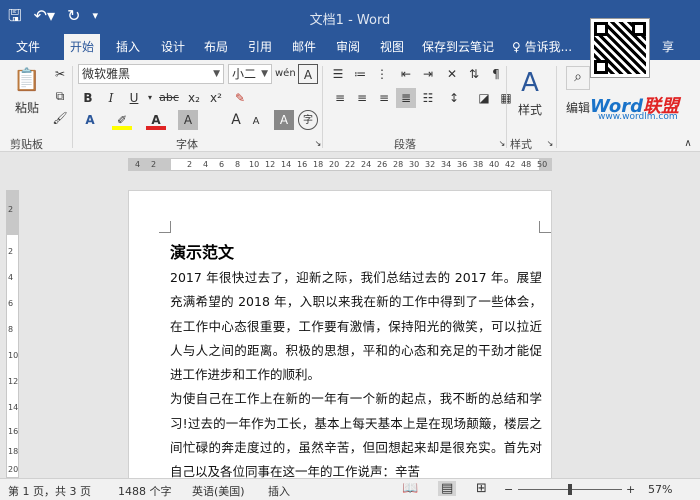 The width and height of the screenshot is (700, 500). Describe the element at coordinates (60, 96) in the screenshot. I see `copy-icon: ⧉` at that location.